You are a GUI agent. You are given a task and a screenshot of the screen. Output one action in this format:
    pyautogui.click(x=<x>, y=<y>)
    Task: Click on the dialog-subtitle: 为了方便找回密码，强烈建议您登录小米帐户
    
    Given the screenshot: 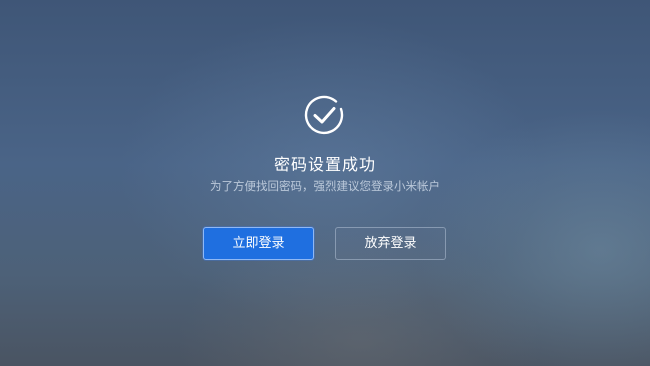 What is the action you would take?
    pyautogui.click(x=325, y=186)
    